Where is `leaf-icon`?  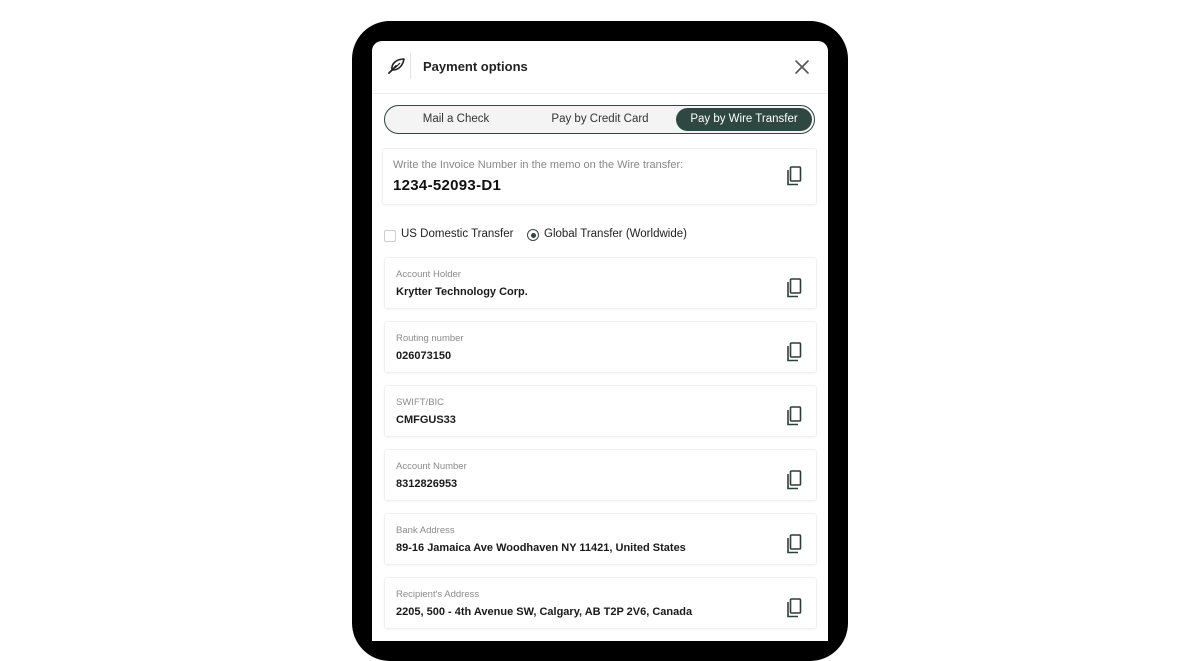 leaf-icon is located at coordinates (396, 66).